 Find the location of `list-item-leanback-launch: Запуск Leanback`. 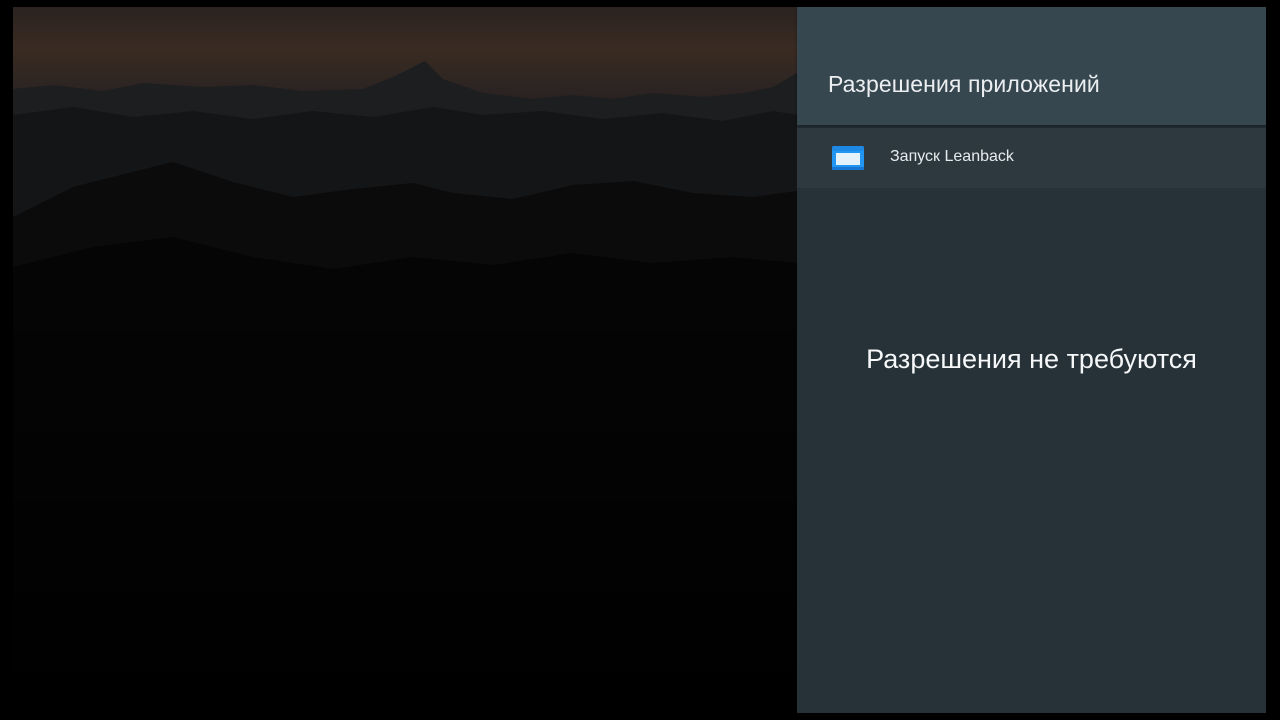

list-item-leanback-launch: Запуск Leanback is located at coordinates (1031, 158).